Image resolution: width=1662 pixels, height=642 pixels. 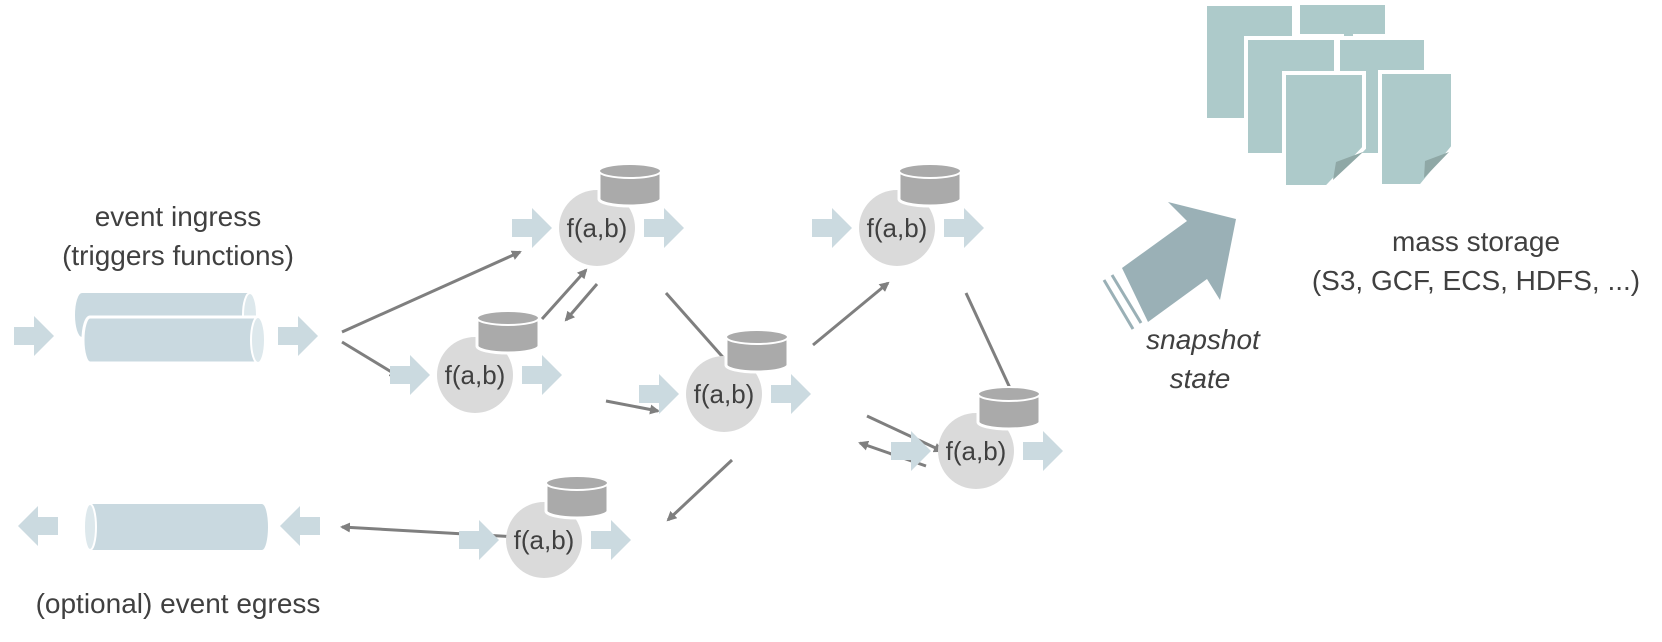 I want to click on egress-queue-icon, so click(x=175, y=527).